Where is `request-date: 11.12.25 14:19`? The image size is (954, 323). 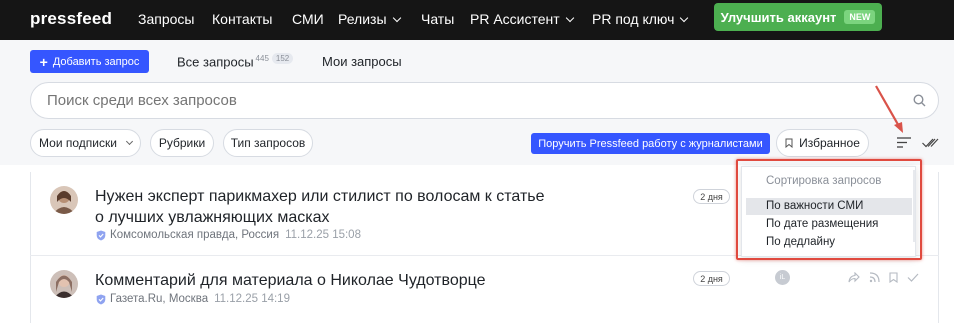 request-date: 11.12.25 14:19 is located at coordinates (252, 299).